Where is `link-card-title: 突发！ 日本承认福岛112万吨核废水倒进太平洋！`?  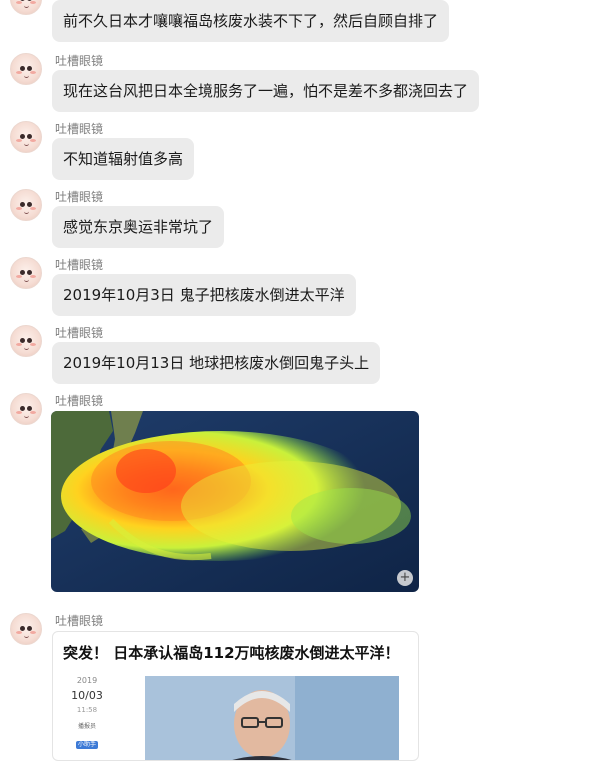 link-card-title: 突发！ 日本承认福岛112万吨核废水倒进太平洋！ is located at coordinates (231, 653).